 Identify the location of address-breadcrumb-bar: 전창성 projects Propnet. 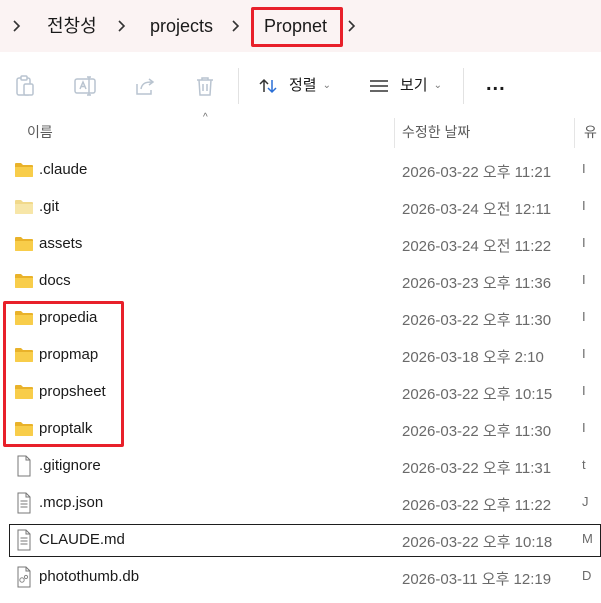
(300, 26).